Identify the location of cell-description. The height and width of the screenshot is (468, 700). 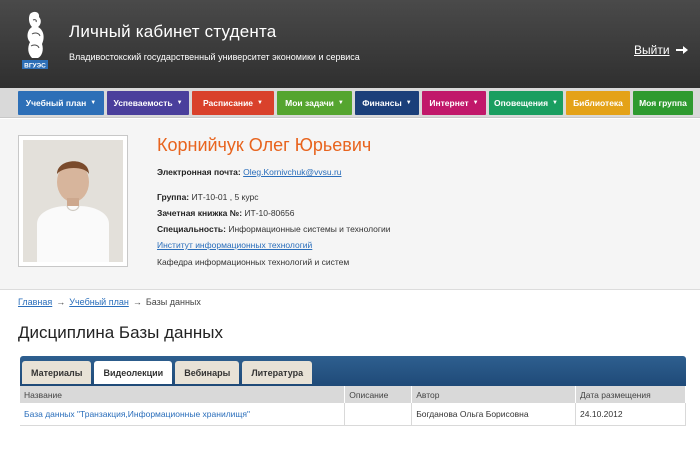
(378, 414).